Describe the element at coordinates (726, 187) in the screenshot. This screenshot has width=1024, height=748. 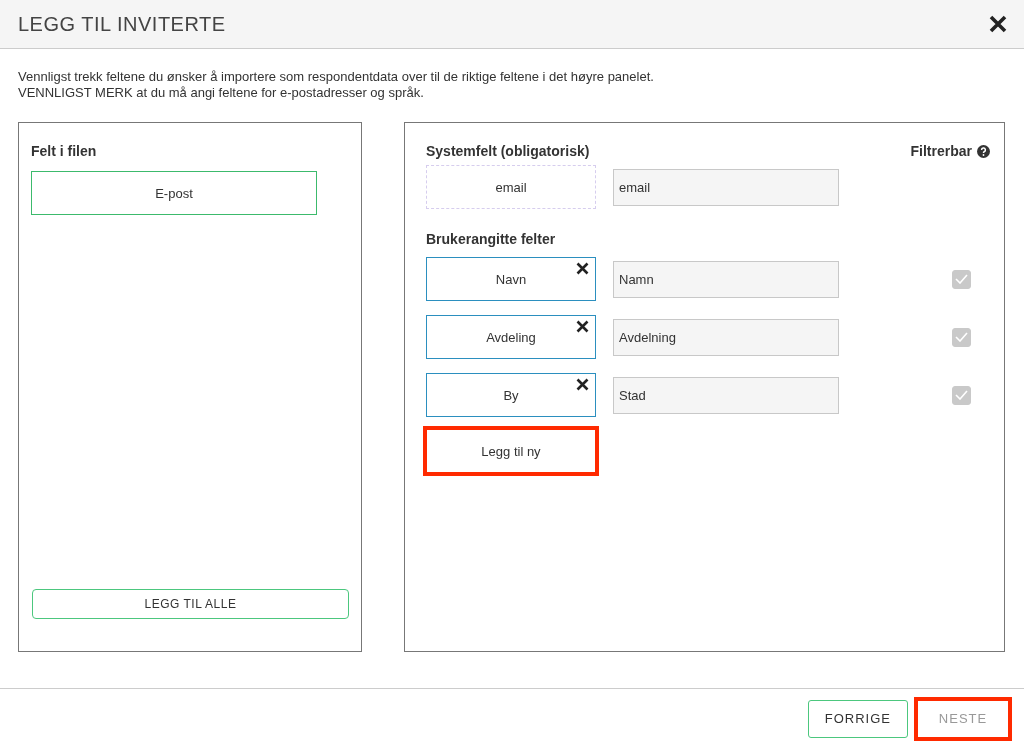
I see `field-name-input: email` at that location.